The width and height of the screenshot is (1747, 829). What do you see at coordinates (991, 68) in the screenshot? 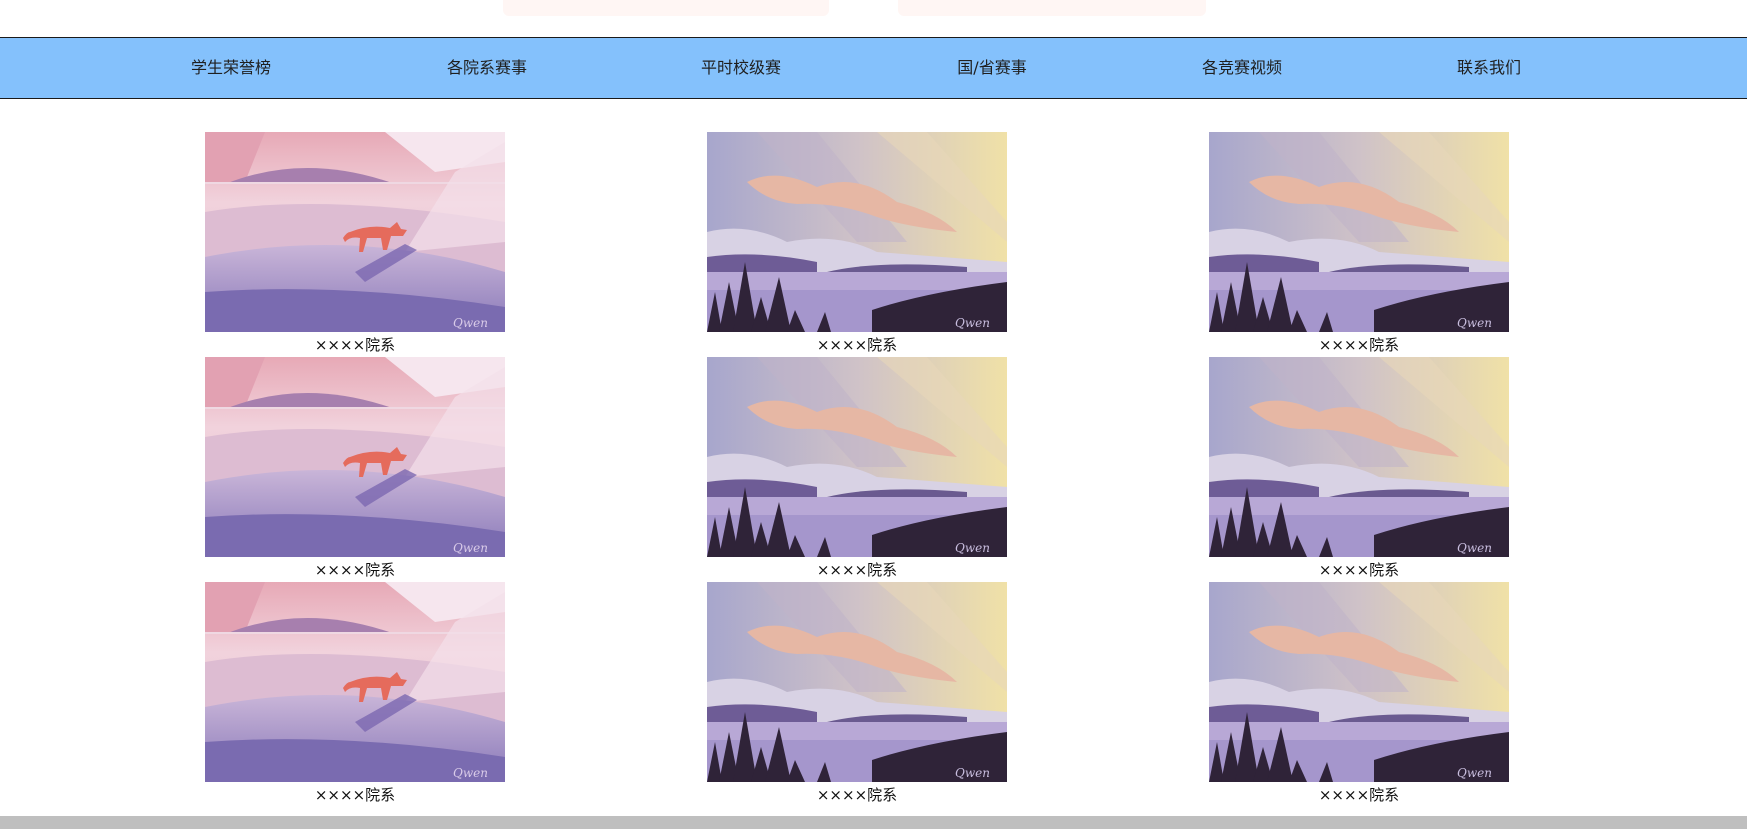
I see `nav-item-national-provincial-events: 国/省赛事` at bounding box center [991, 68].